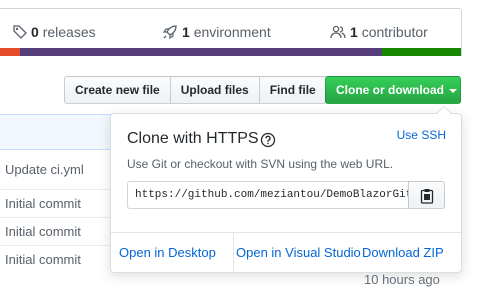 The height and width of the screenshot is (287, 485). Describe the element at coordinates (35, 32) in the screenshot. I see `releases-count: 0` at that location.